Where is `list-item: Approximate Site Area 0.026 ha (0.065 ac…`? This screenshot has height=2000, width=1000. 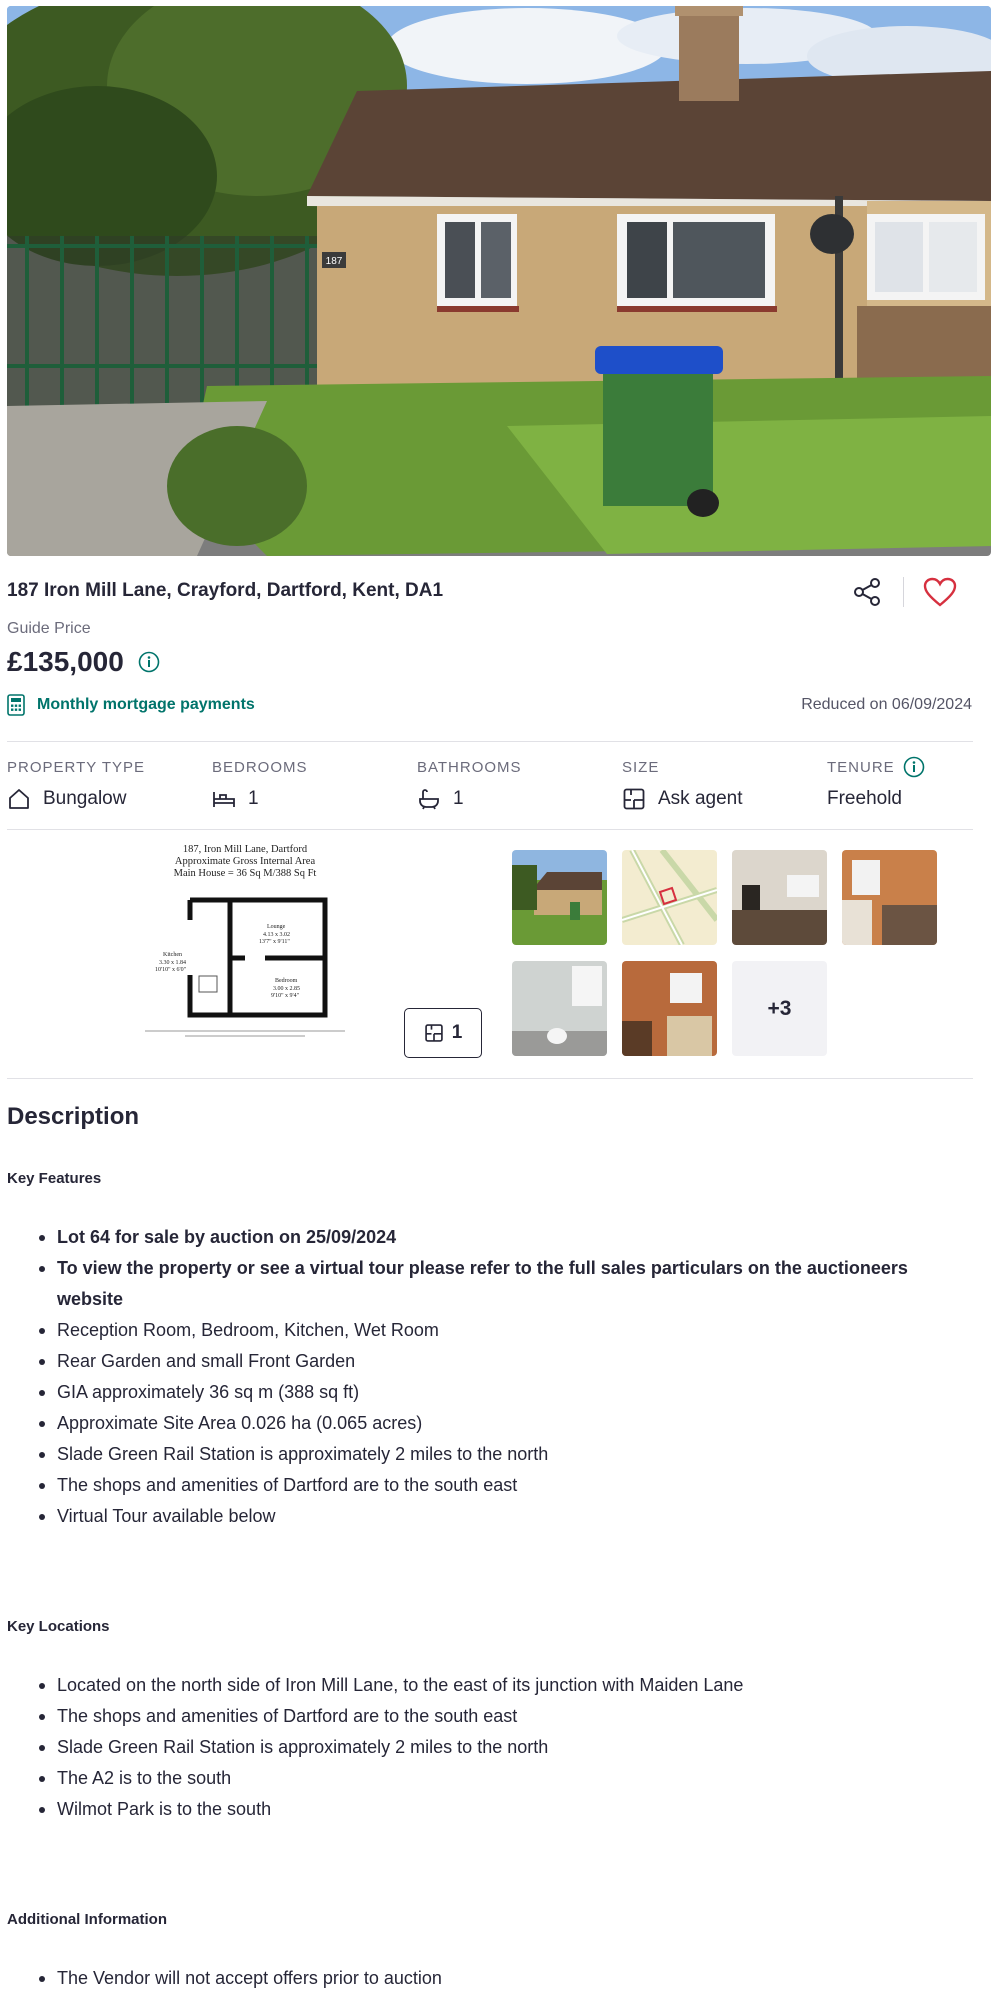
list-item: Approximate Site Area 0.026 ha (0.065 ac… is located at coordinates (498, 1423).